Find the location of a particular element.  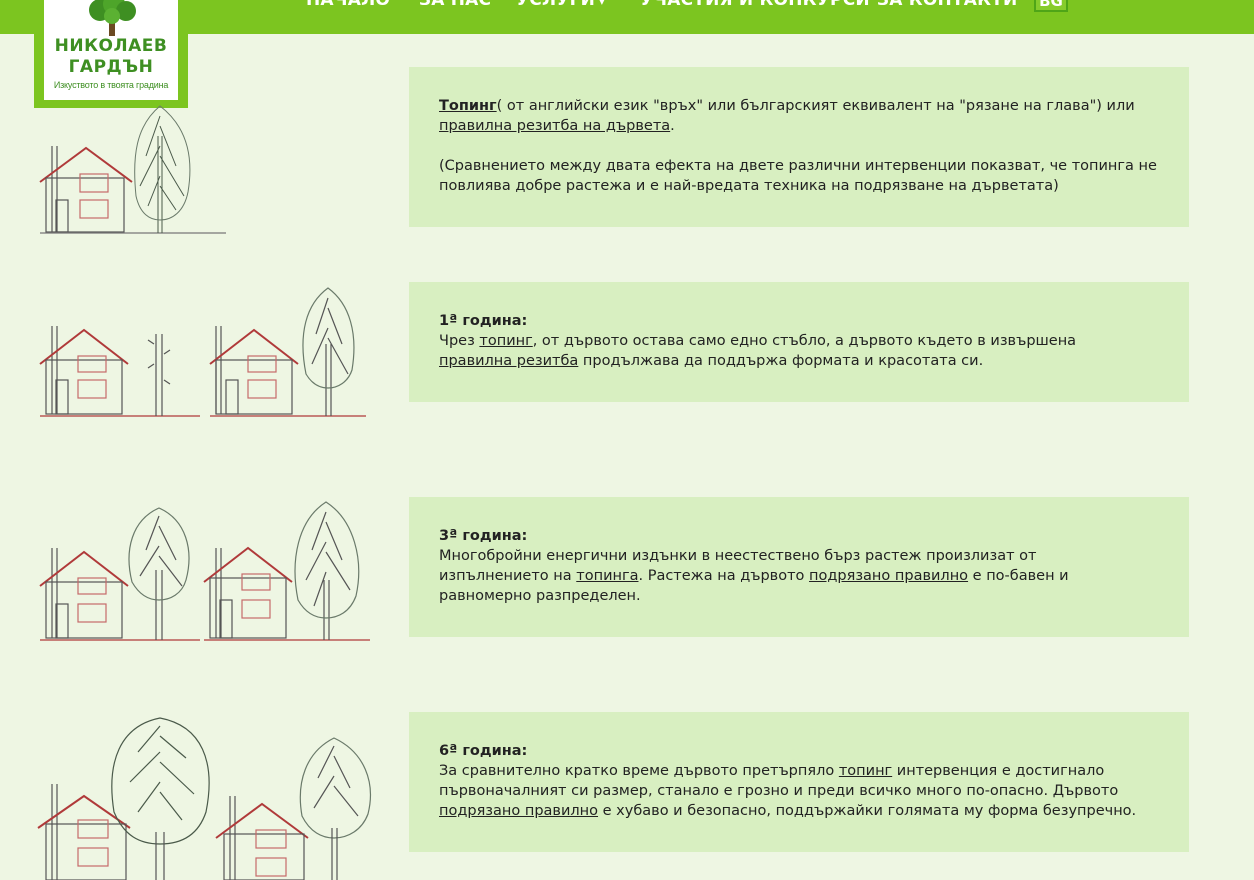

year-1-heading: 1ª година: is located at coordinates (483, 321).